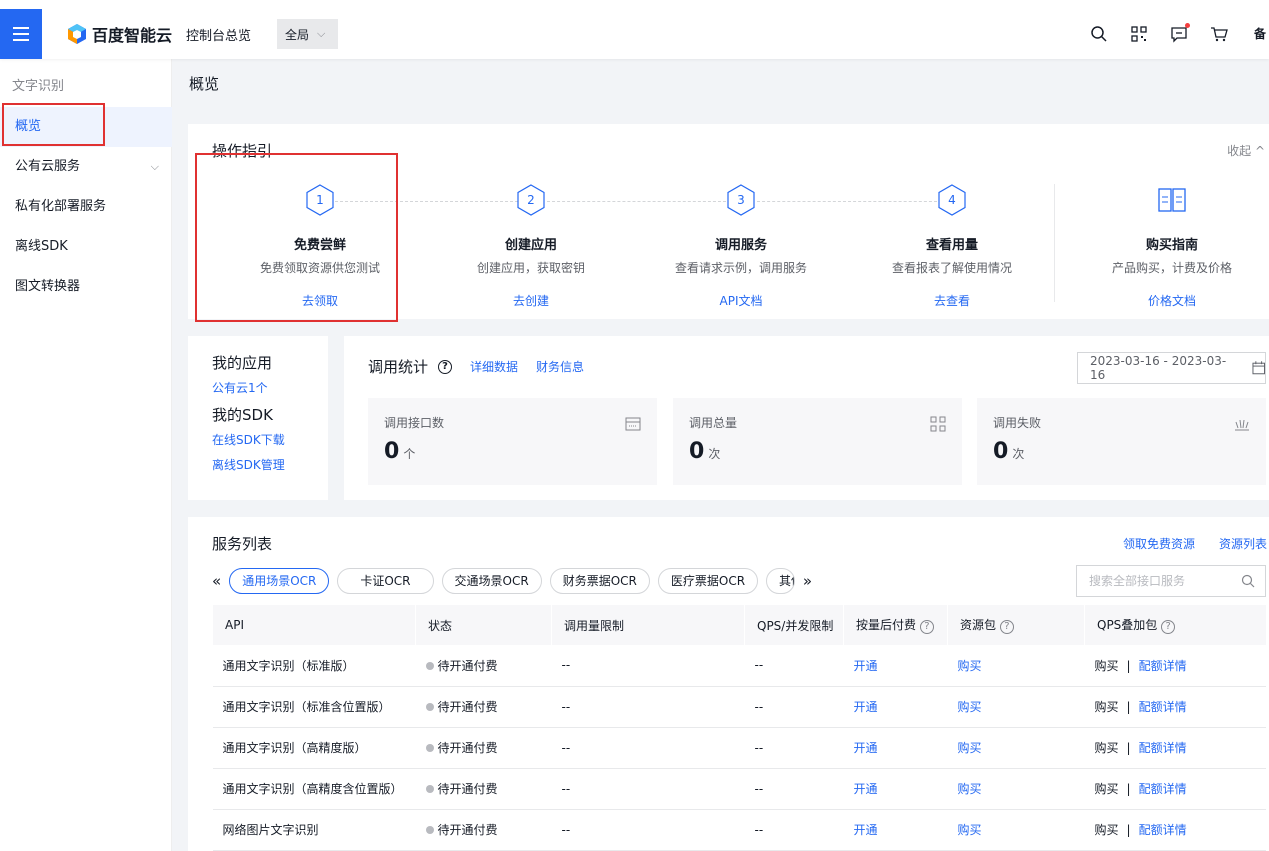 The width and height of the screenshot is (1269, 851). What do you see at coordinates (531, 300) in the screenshot?
I see `step-link: 去创建` at bounding box center [531, 300].